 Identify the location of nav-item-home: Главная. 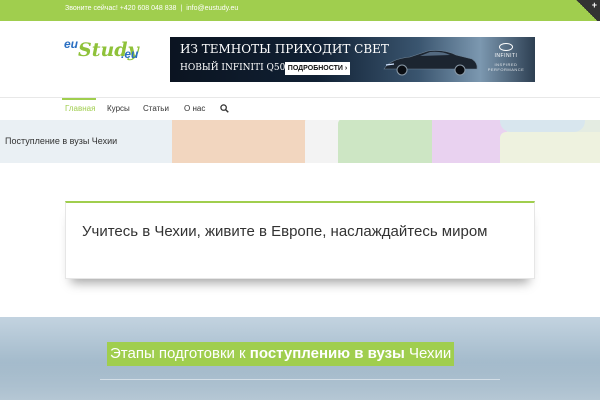
(80, 108).